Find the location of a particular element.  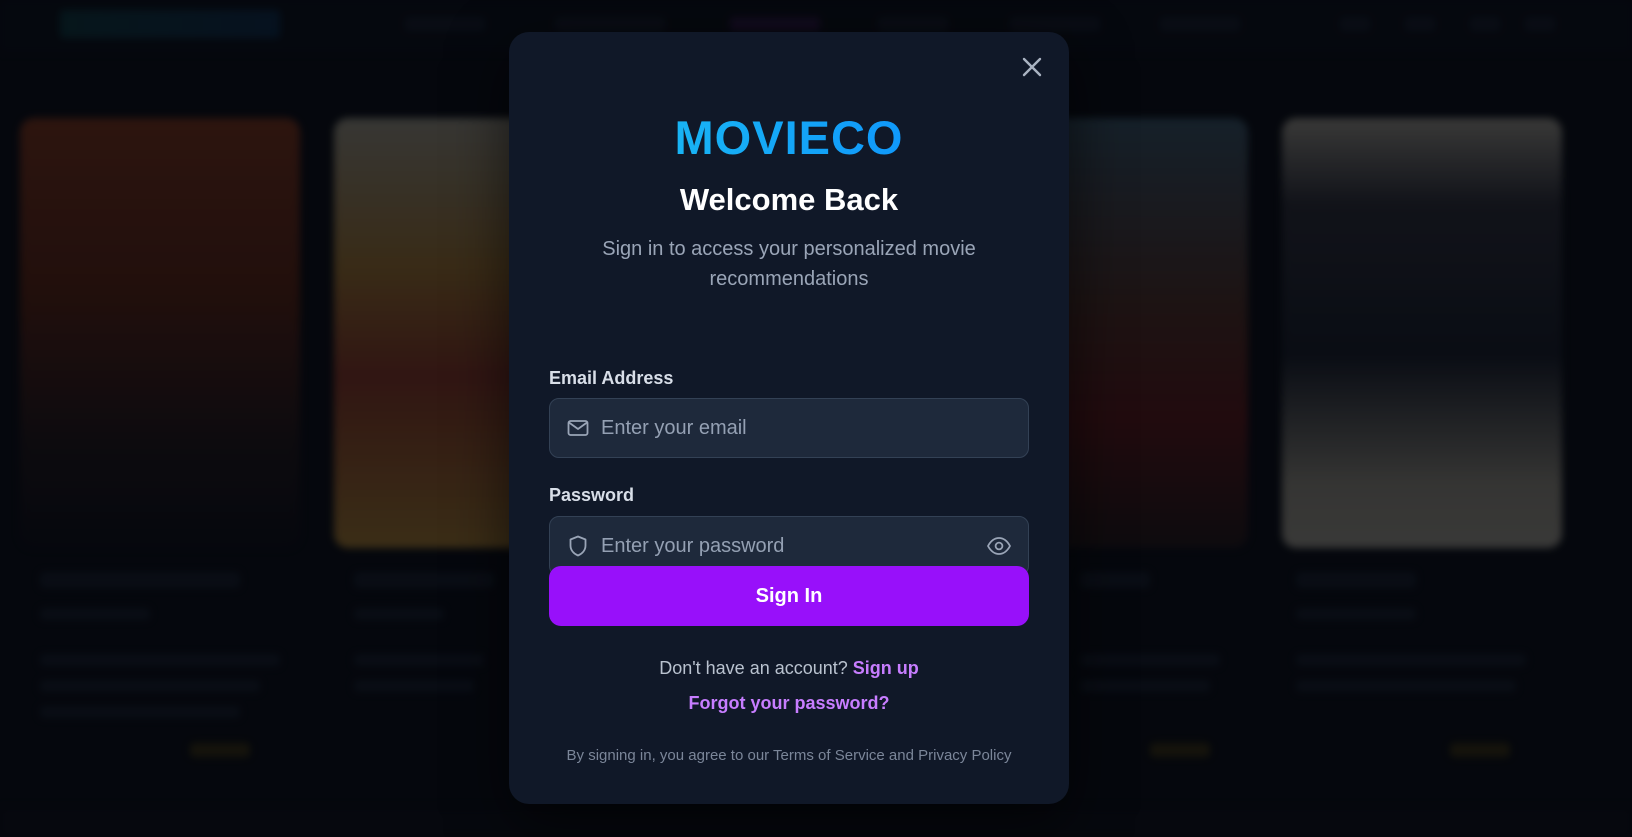

shield-icon is located at coordinates (578, 546).